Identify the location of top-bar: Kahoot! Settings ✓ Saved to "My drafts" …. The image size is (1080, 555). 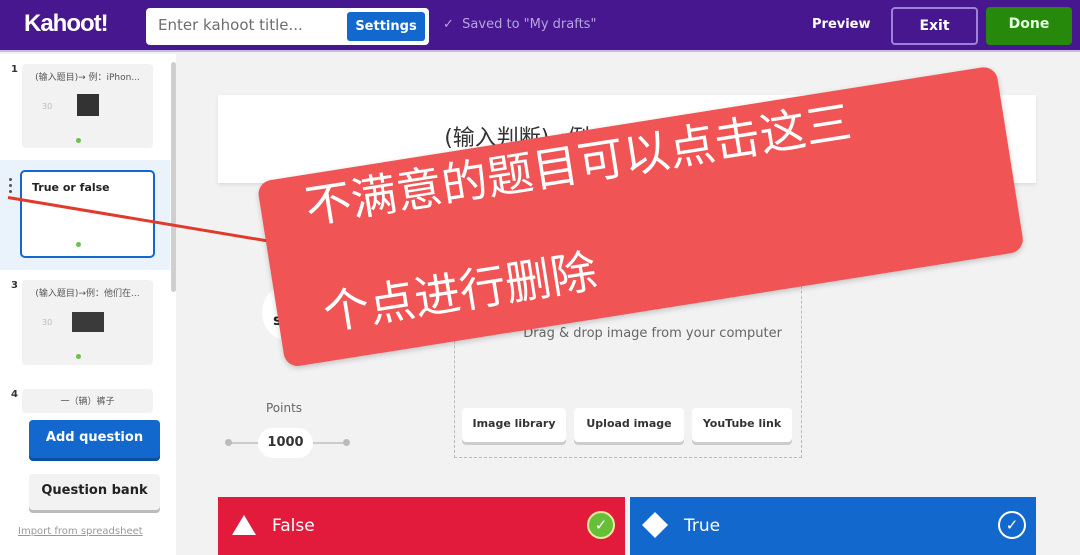
(540, 26).